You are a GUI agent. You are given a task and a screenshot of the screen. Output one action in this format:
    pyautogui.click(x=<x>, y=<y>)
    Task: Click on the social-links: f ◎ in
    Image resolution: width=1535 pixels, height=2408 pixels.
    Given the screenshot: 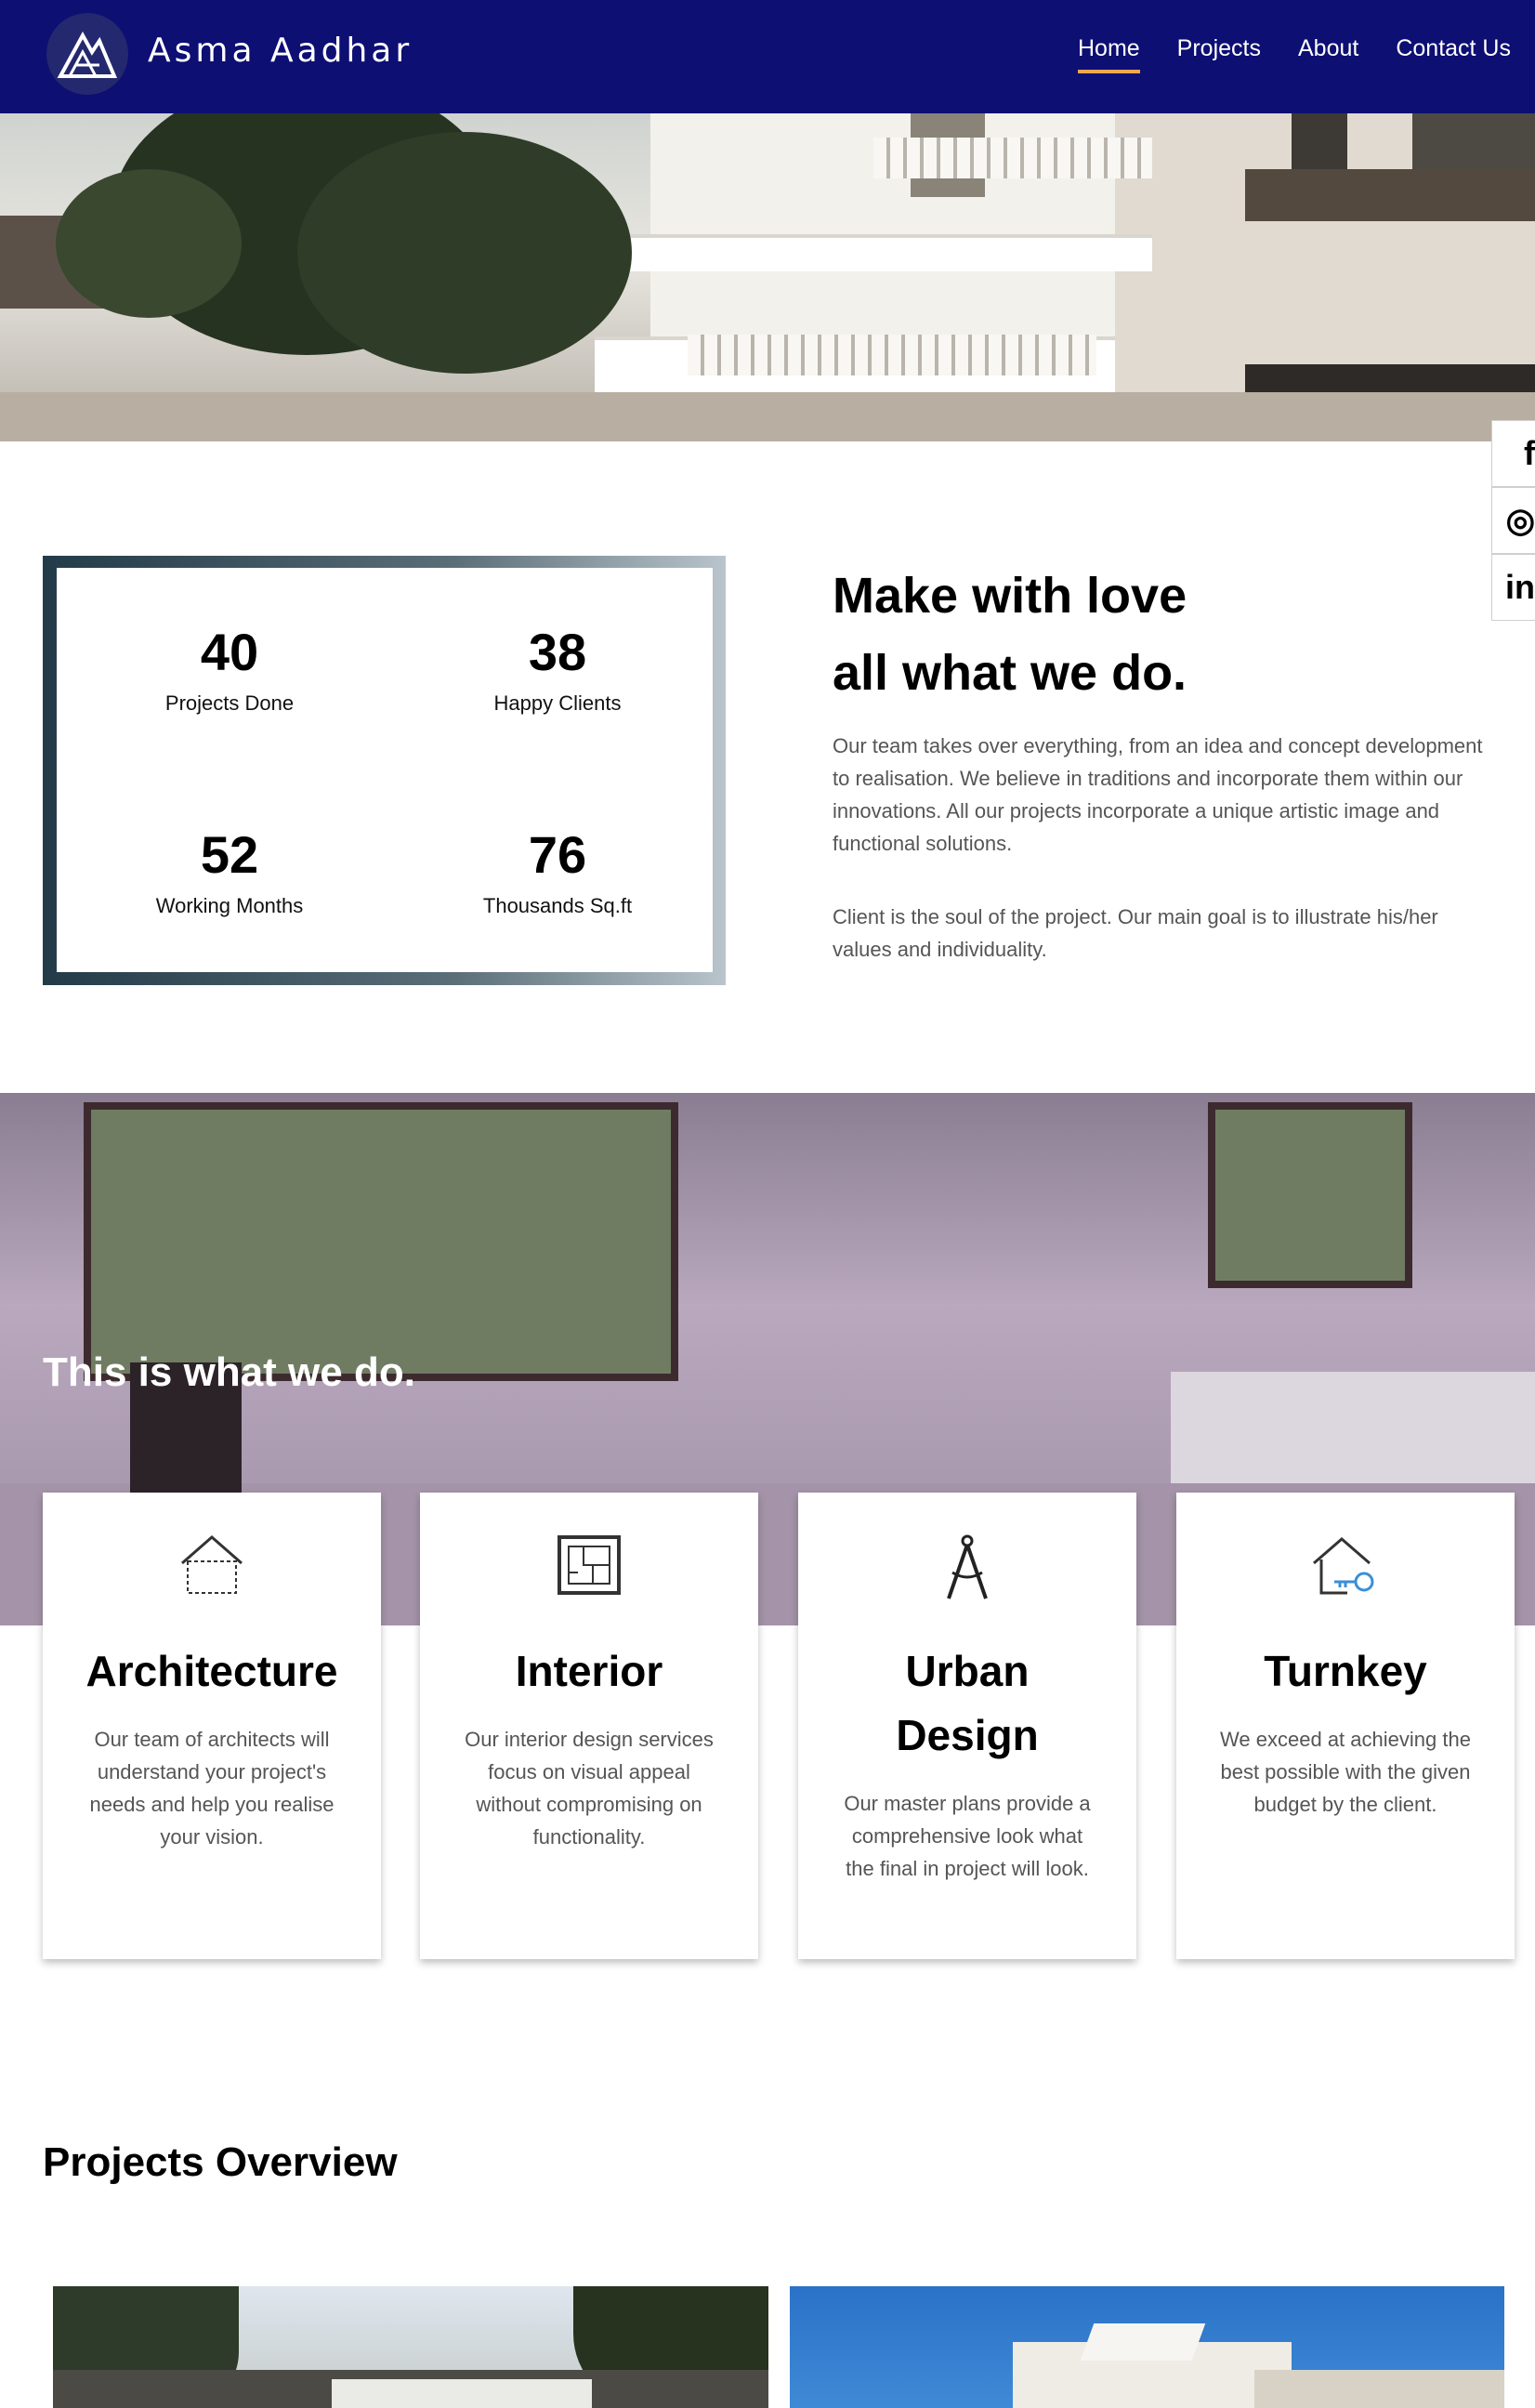 What is the action you would take?
    pyautogui.click(x=1513, y=520)
    